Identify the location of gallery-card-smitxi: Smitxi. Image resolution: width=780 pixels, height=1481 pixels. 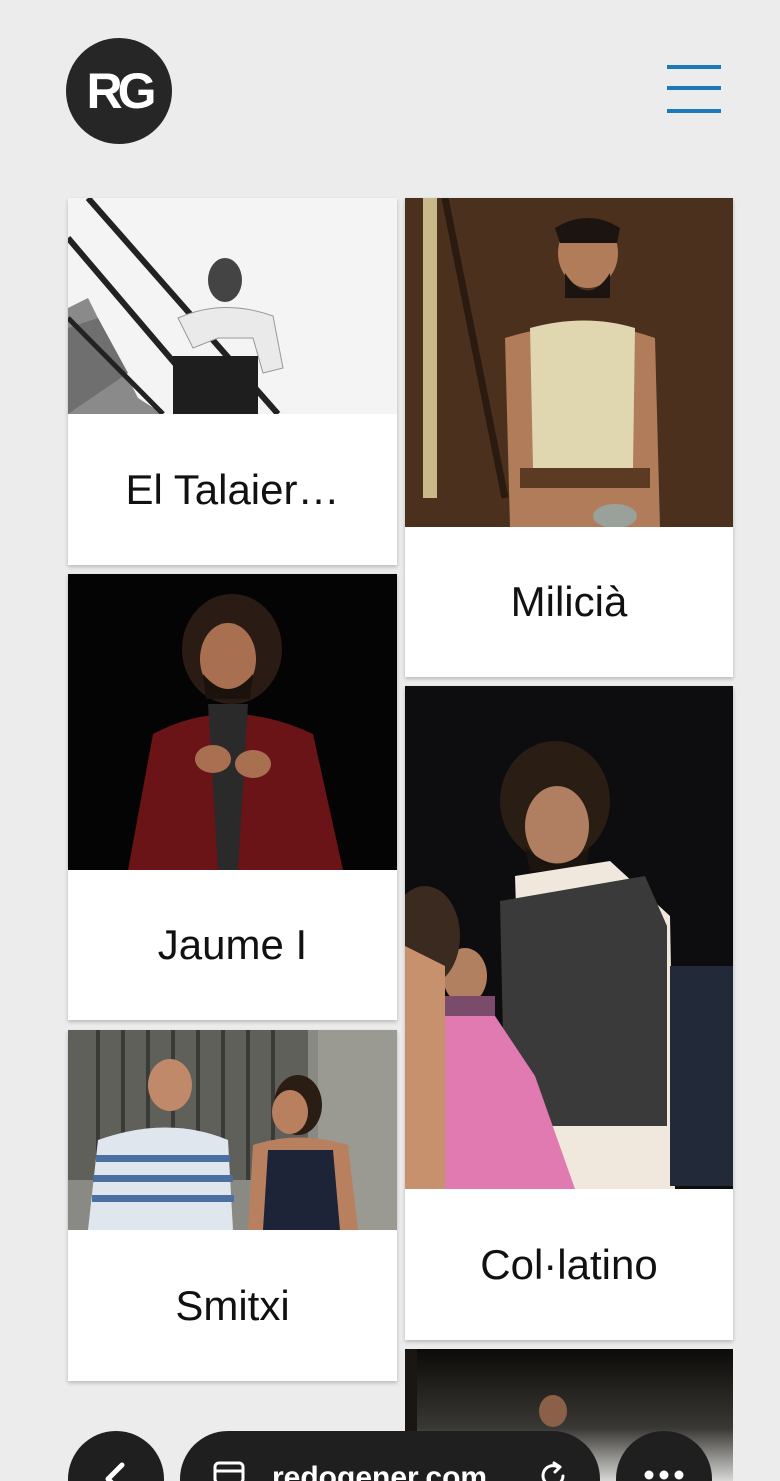
(232, 1205).